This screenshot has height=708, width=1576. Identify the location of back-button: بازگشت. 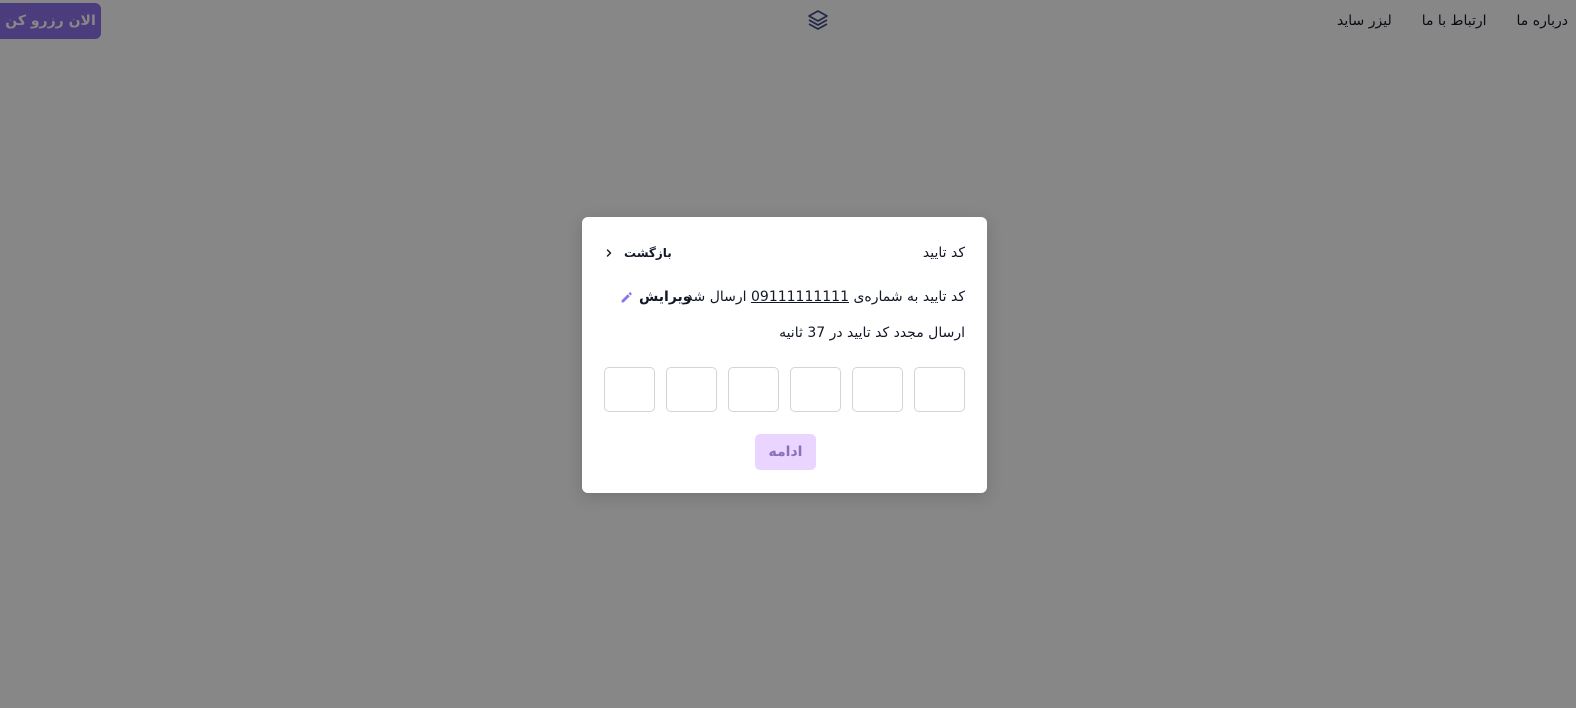
(638, 253).